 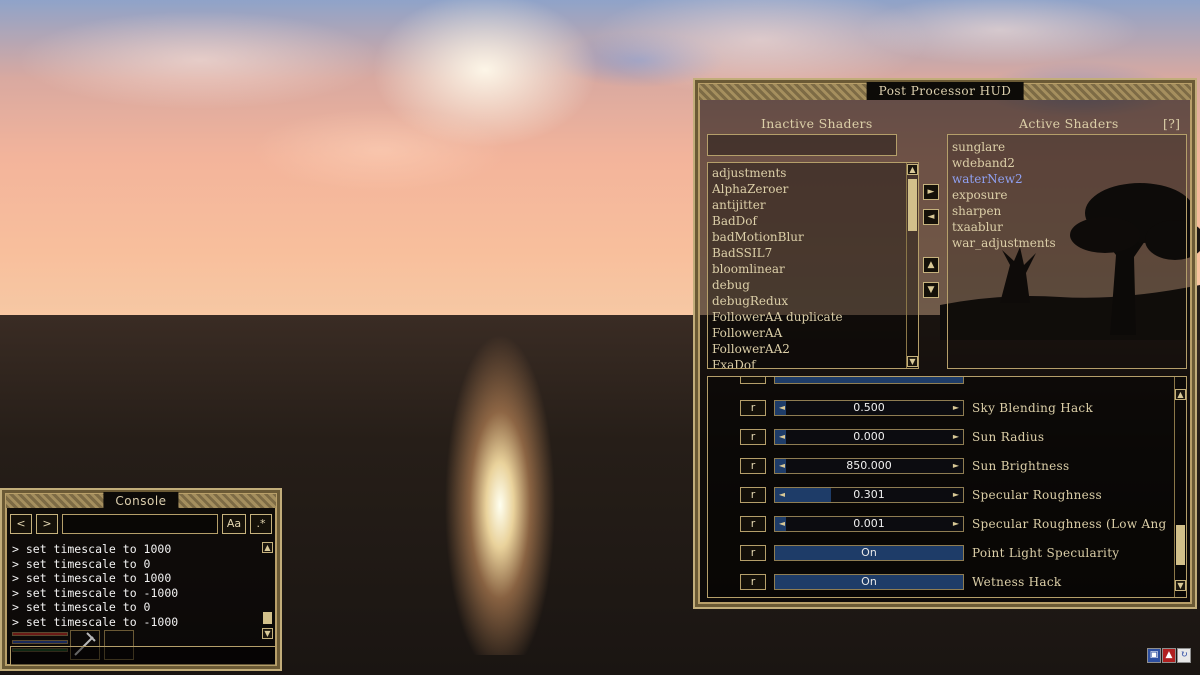 I want to click on param-row: r ◄ ► 0.301 Specular Roughness, so click(x=943, y=495).